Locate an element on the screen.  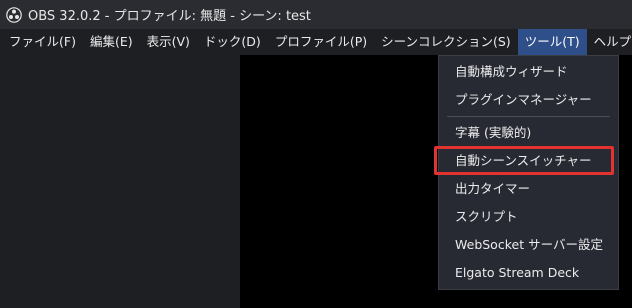
menu-tools: ツール(T) is located at coordinates (552, 42).